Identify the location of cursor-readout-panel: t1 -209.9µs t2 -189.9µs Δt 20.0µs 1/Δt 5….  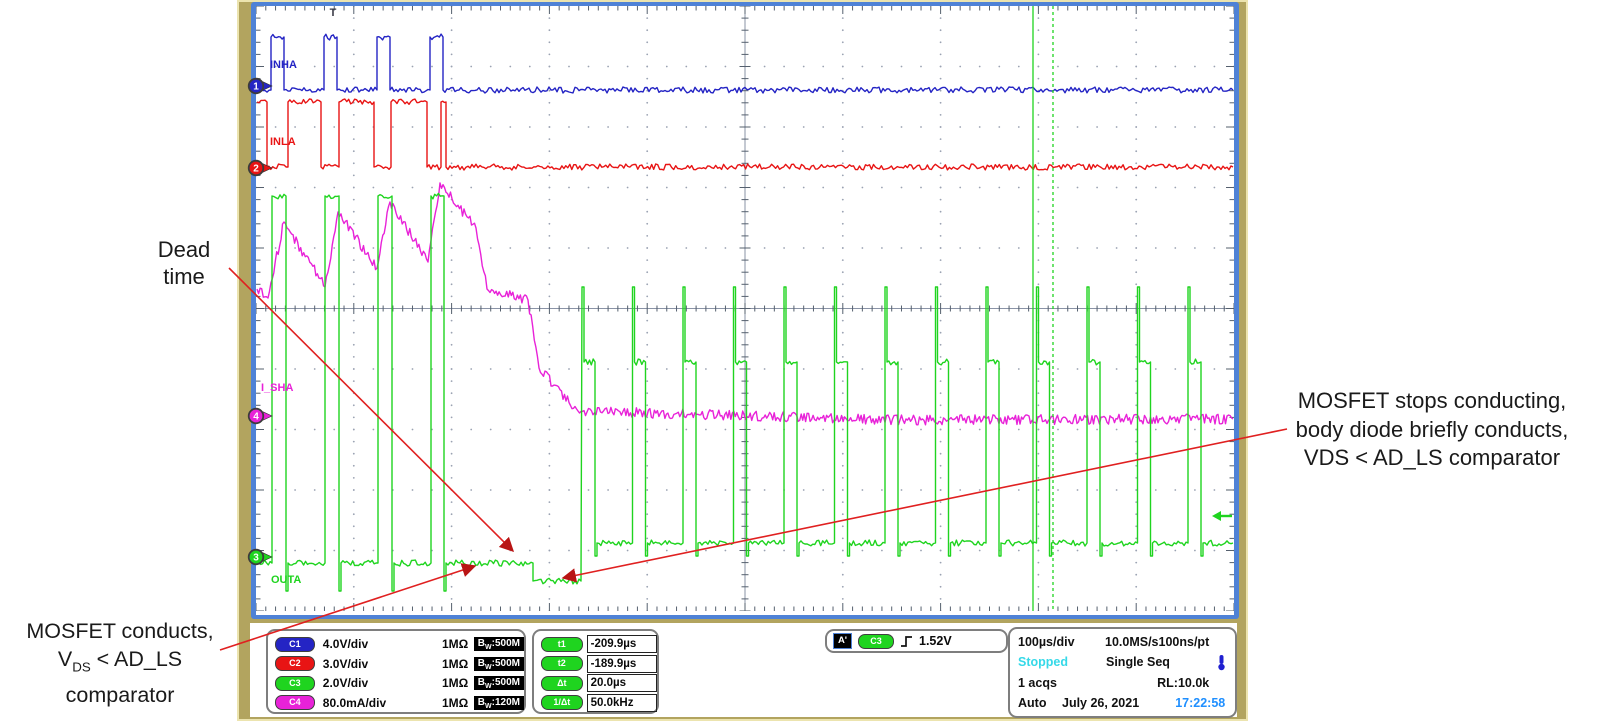
(595, 671).